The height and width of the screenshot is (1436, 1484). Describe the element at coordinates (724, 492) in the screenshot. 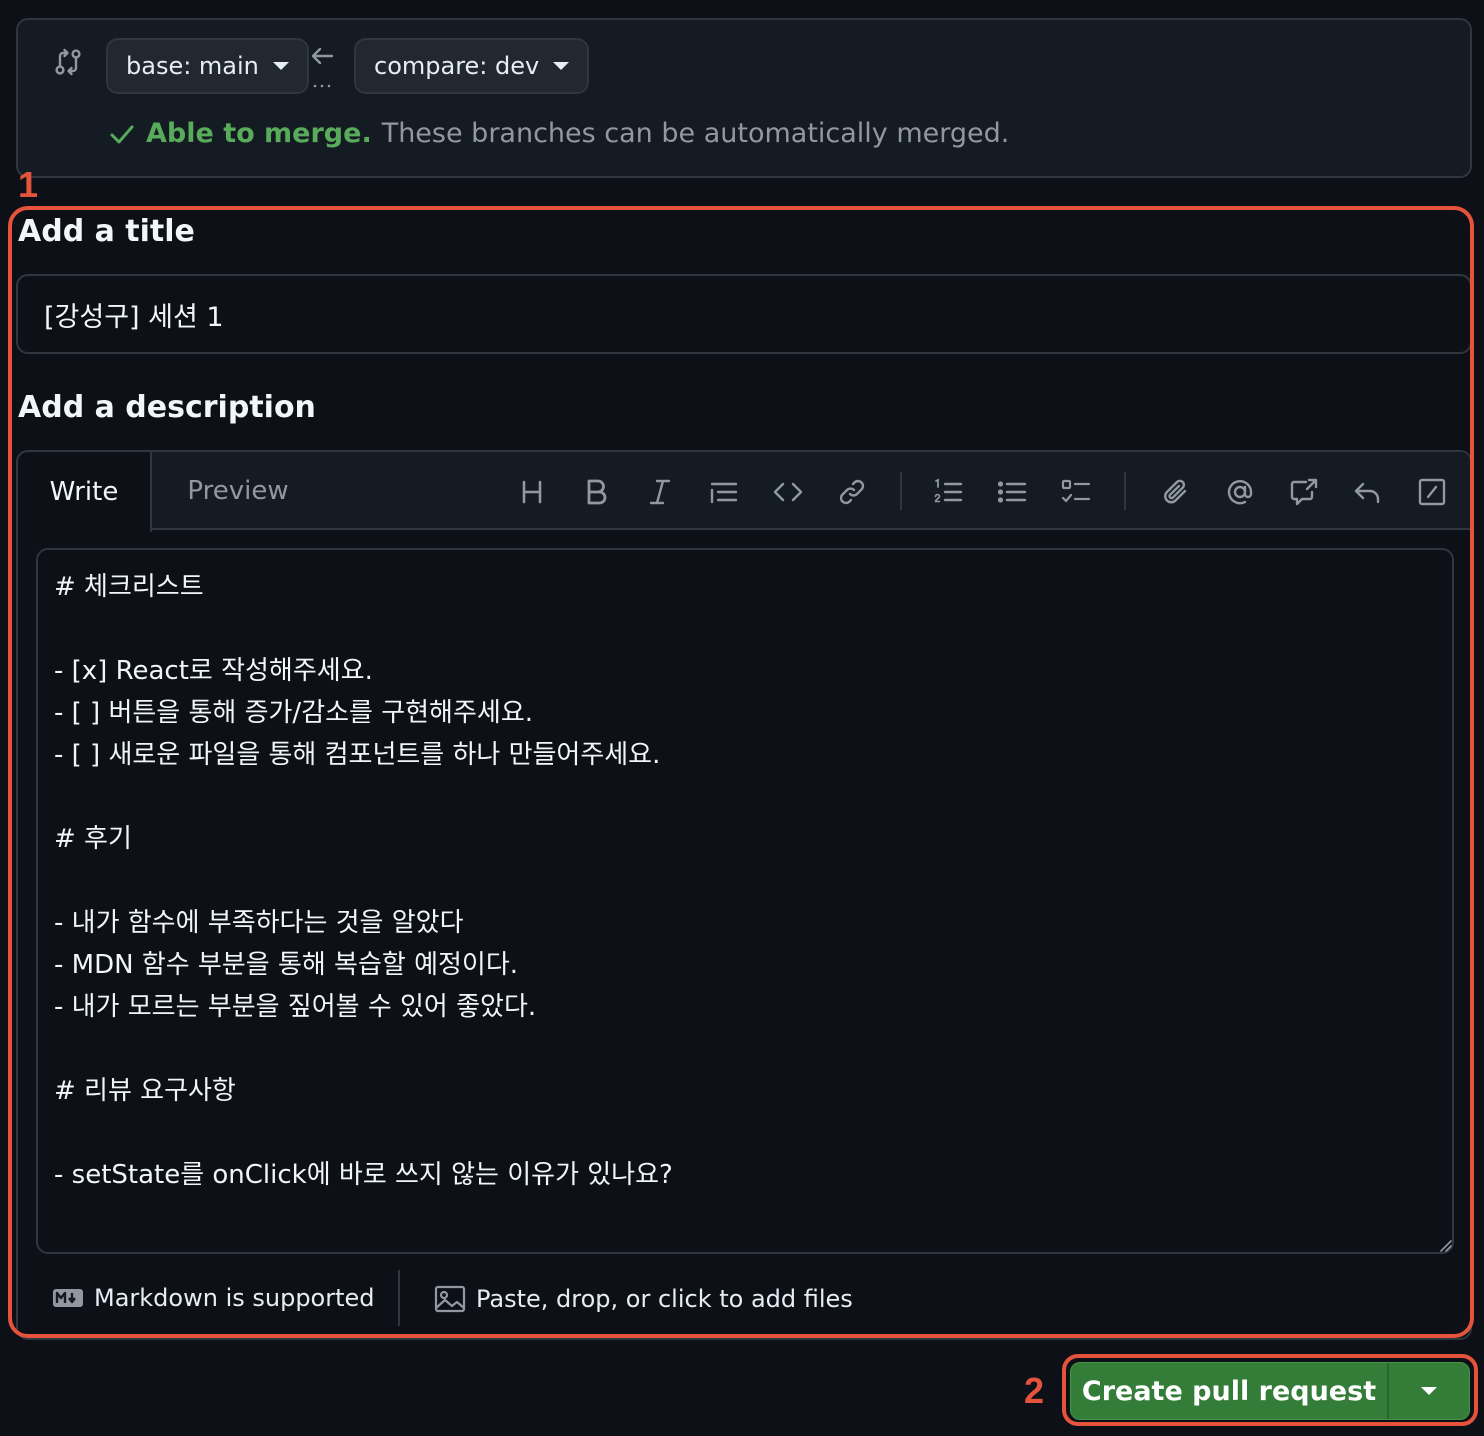

I see `quote-icon` at that location.